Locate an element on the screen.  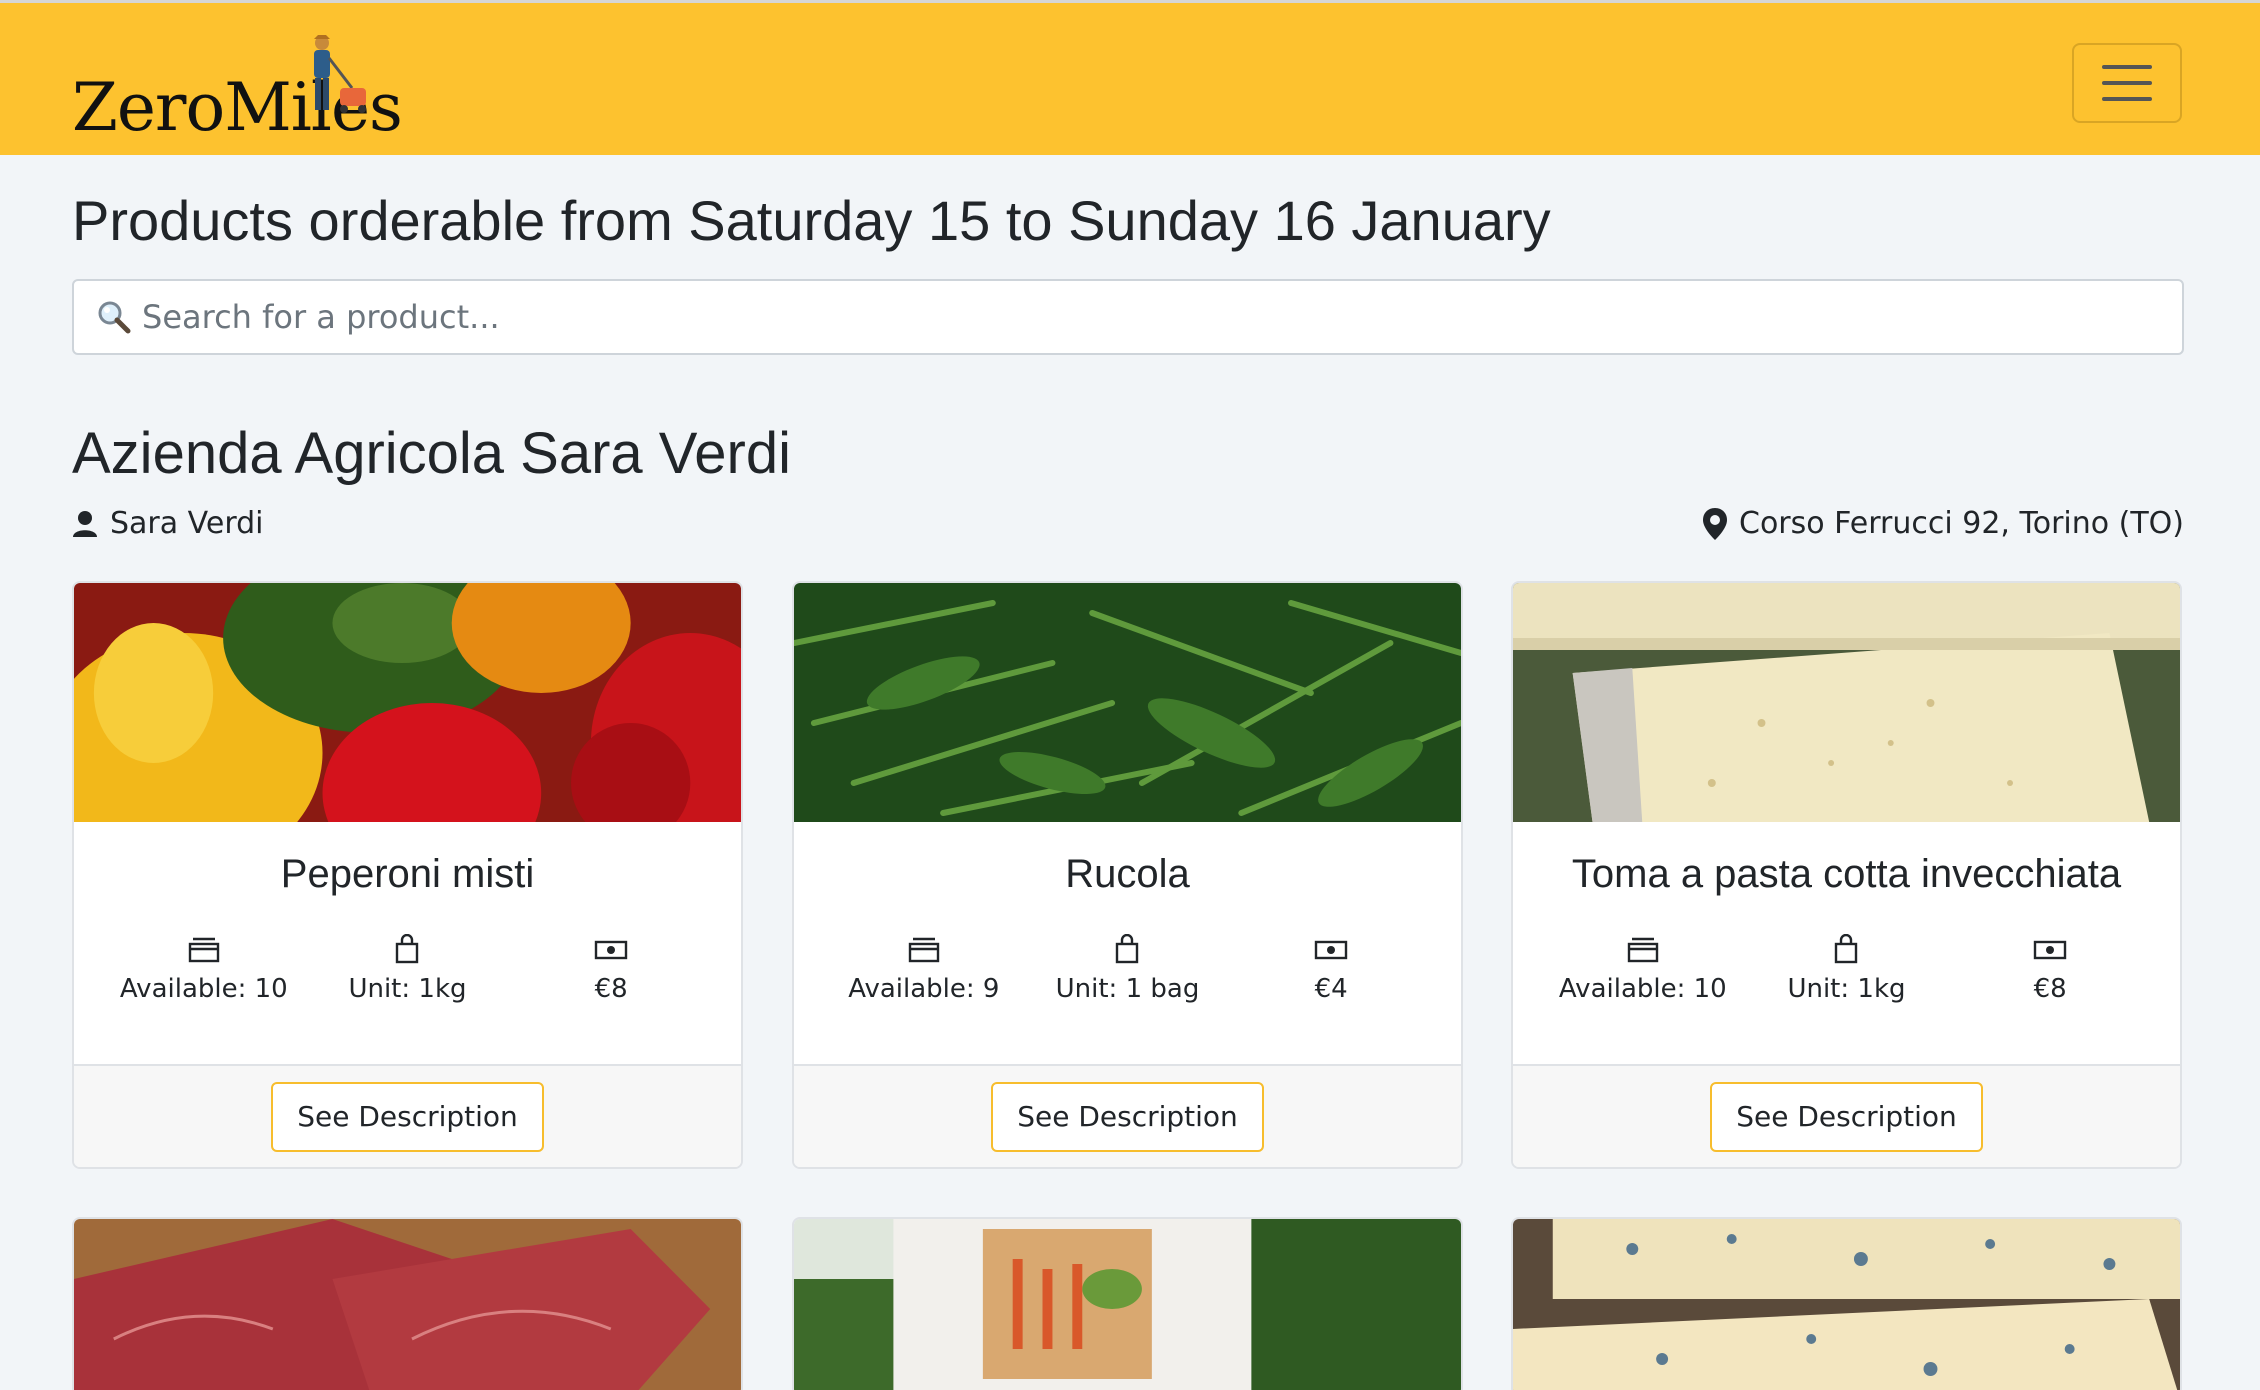
farm-address: Corso Ferrucci 92, Torino (TO) is located at coordinates (1943, 523).